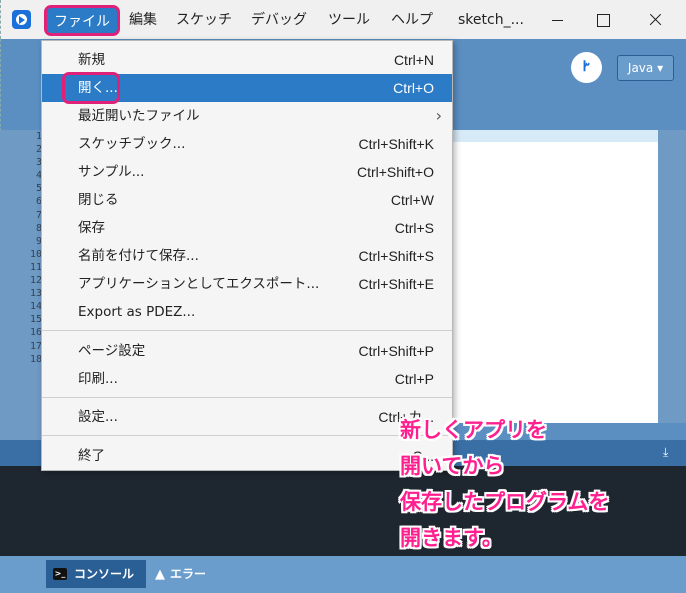 The height and width of the screenshot is (593, 686). I want to click on menu-item-shortcut: Ctrl+Shift+O, so click(395, 172).